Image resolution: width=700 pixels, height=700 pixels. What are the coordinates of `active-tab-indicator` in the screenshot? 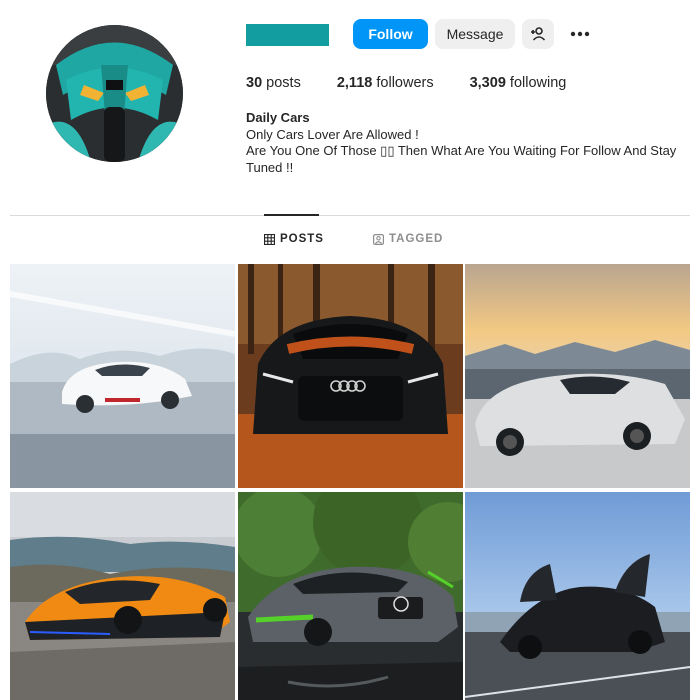 It's located at (291, 215).